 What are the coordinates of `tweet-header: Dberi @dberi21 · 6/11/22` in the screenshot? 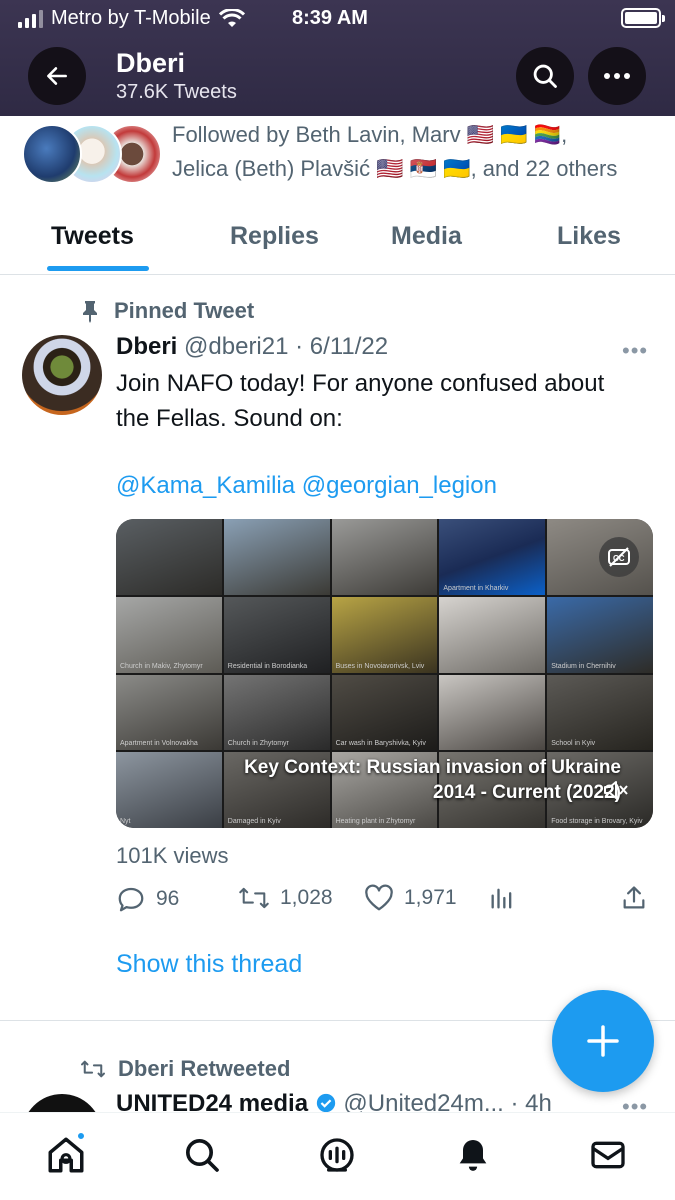 It's located at (252, 346).